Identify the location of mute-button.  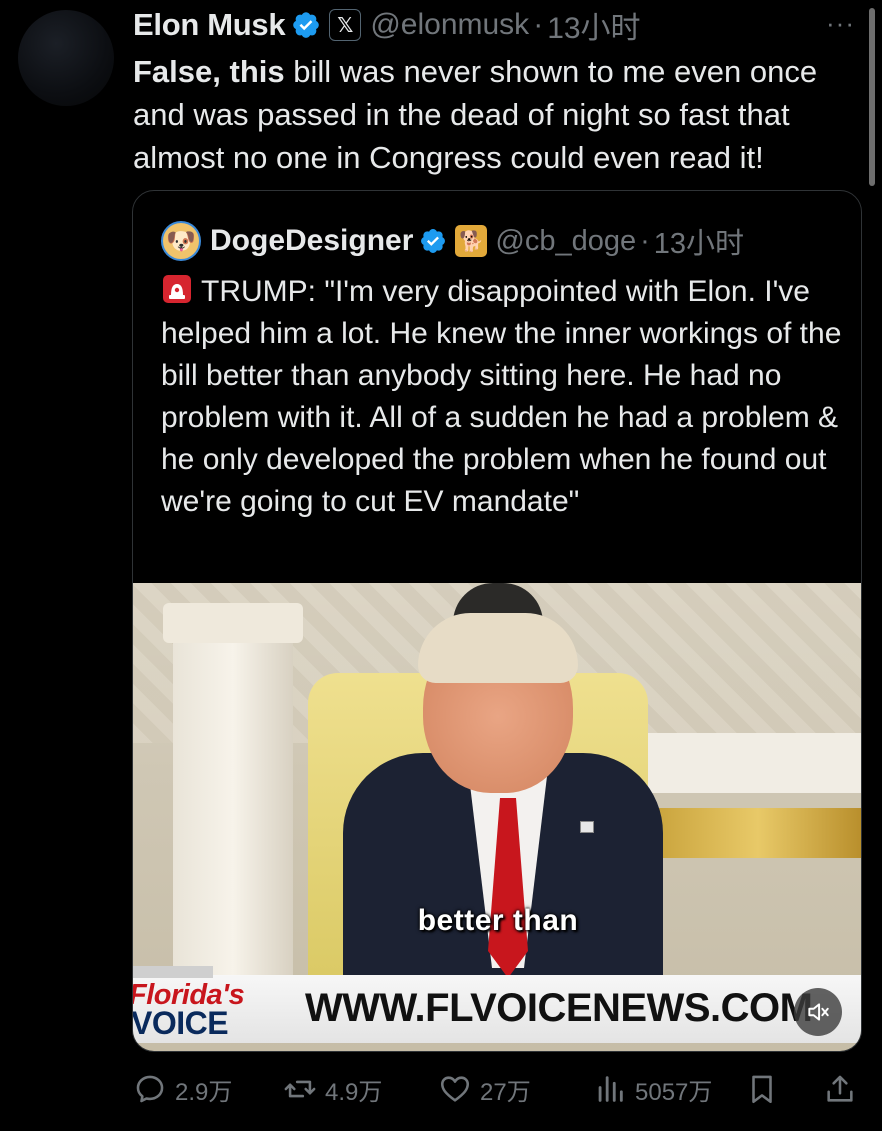
(818, 1012).